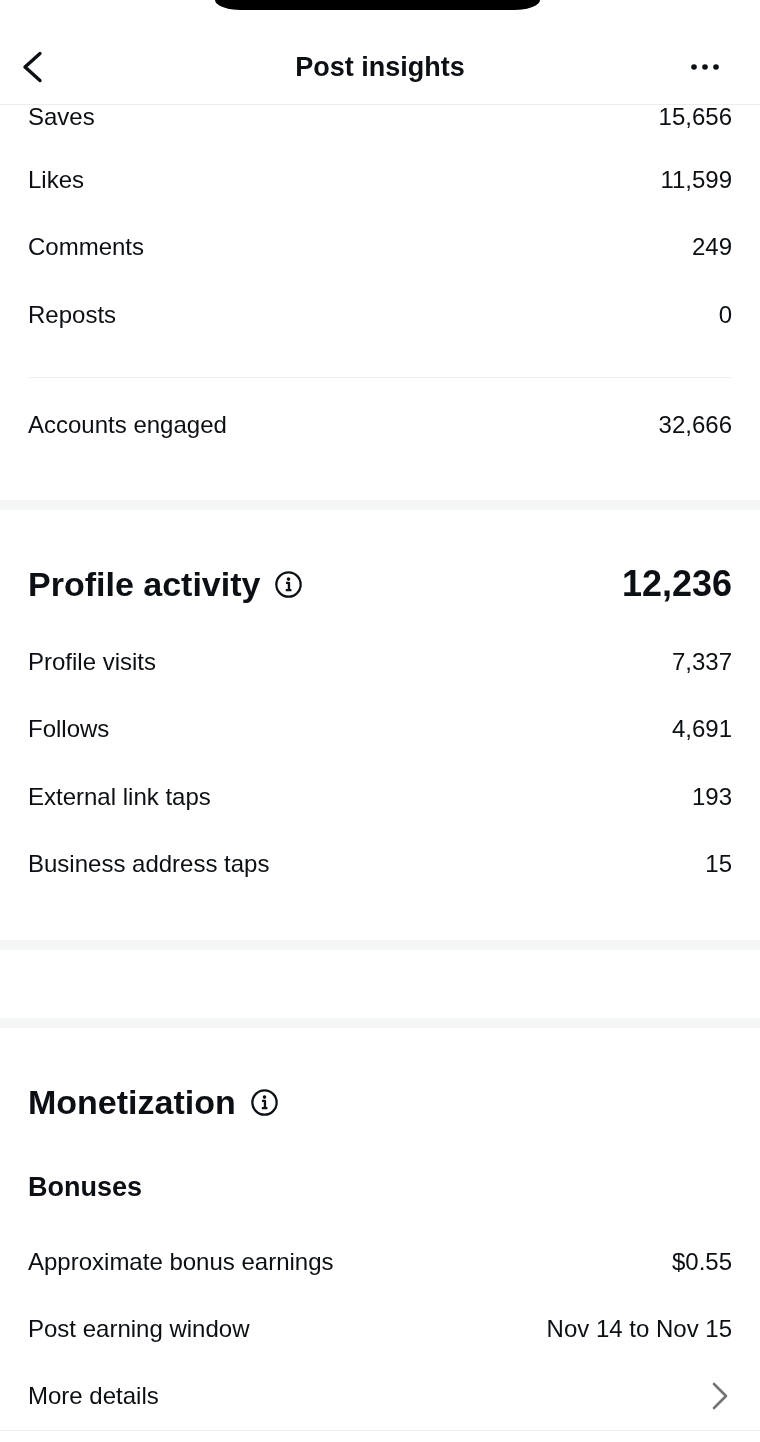 Image resolution: width=760 pixels, height=1442 pixels. Describe the element at coordinates (676, 584) in the screenshot. I see `section-total: 12,236` at that location.